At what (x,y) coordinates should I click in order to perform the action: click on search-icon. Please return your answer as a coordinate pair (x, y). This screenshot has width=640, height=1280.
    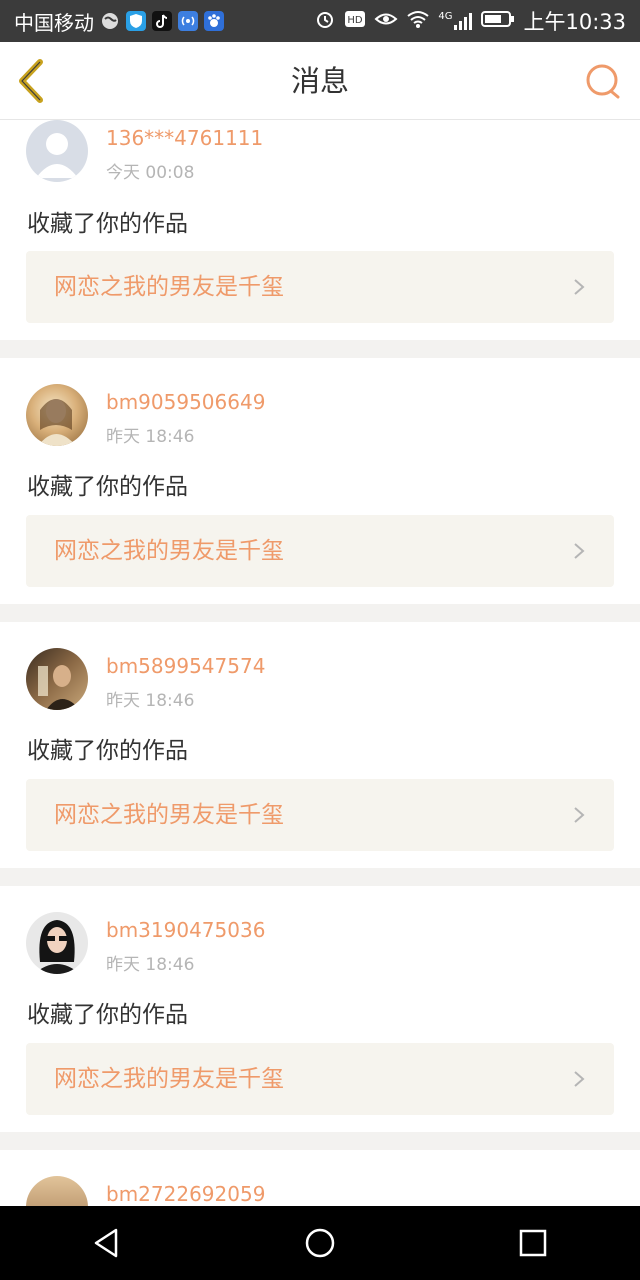
    Looking at the image, I should click on (603, 81).